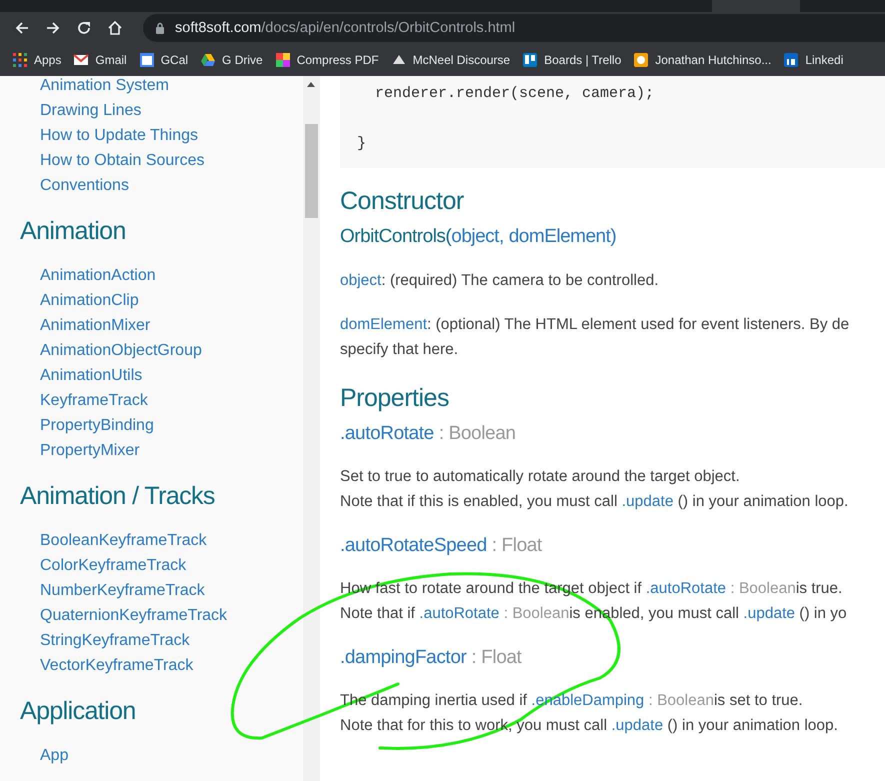 The height and width of the screenshot is (781, 885). I want to click on section-heading: Animation, so click(73, 231).